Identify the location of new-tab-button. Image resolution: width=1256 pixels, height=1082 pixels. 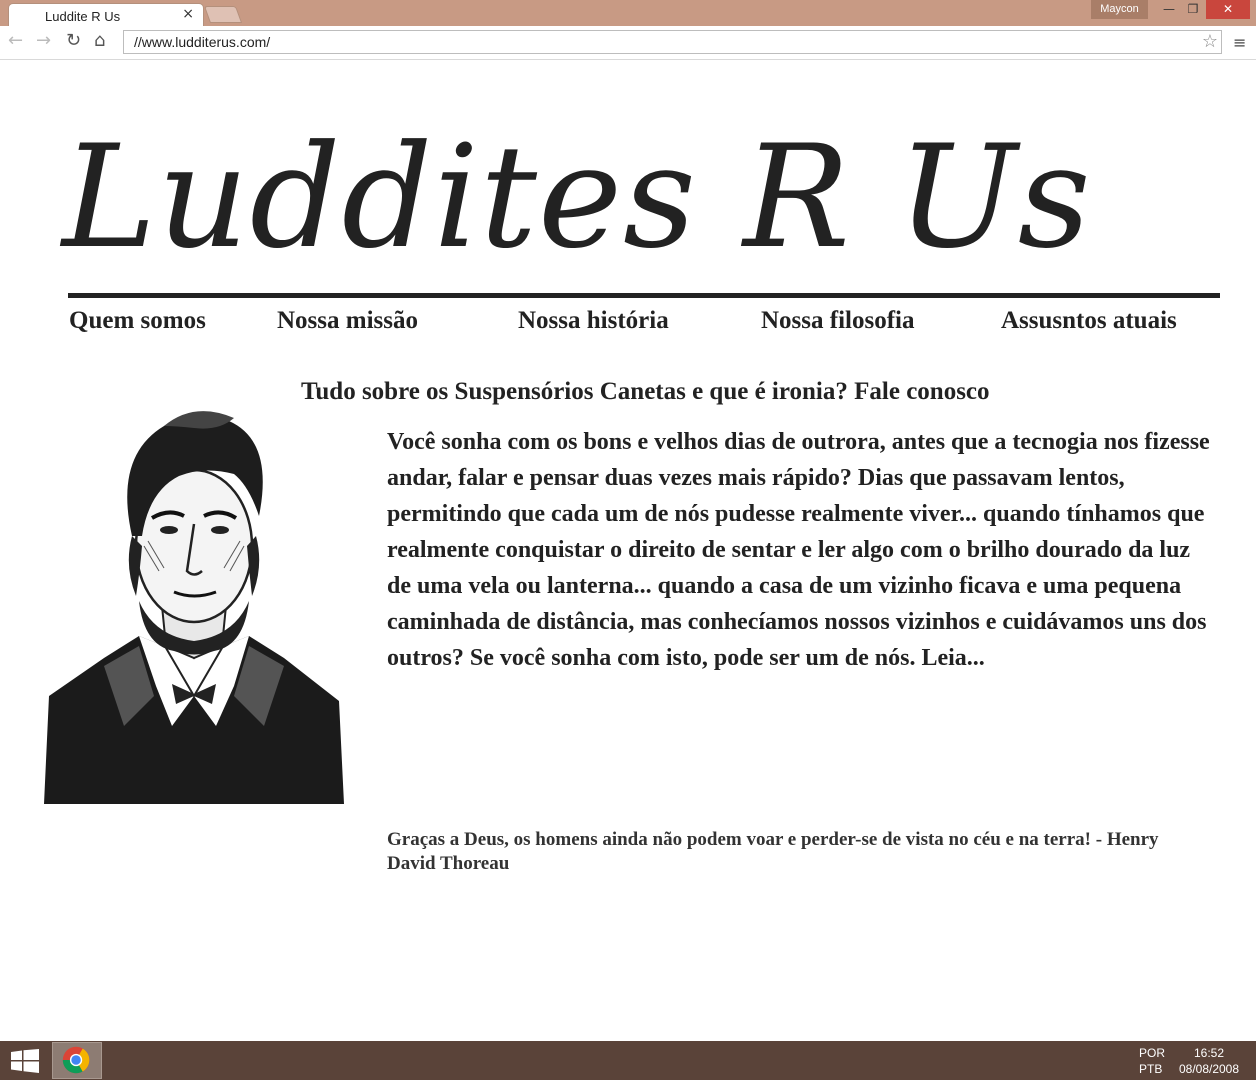
(223, 14).